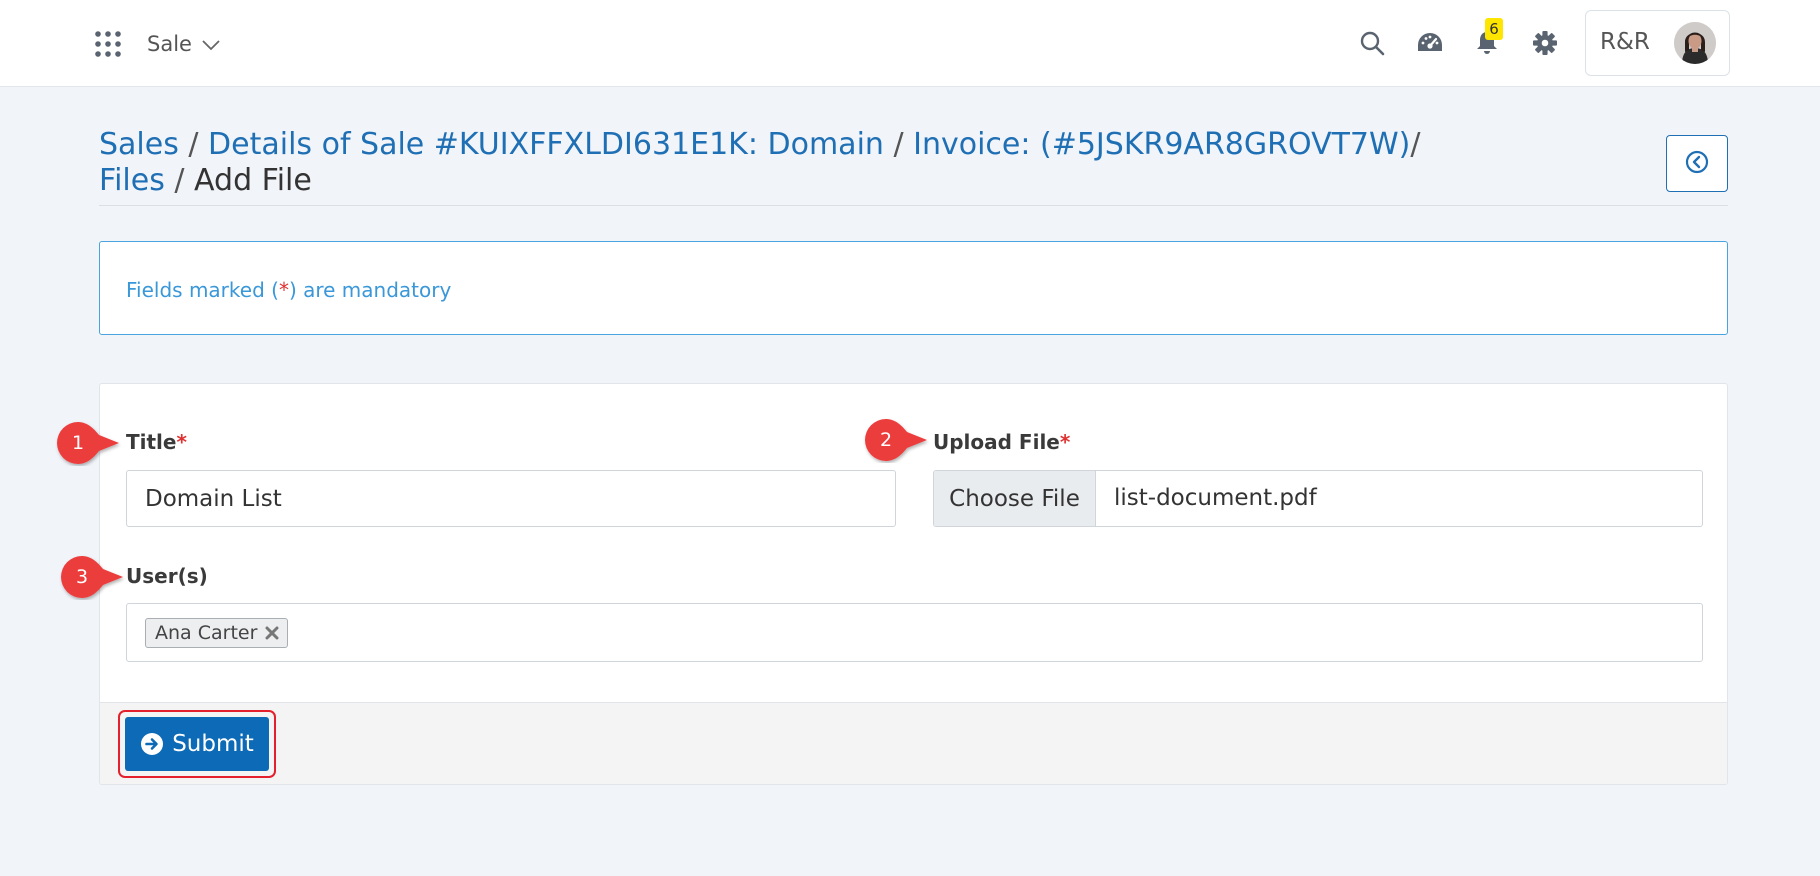  What do you see at coordinates (211, 44) in the screenshot?
I see `chevron-down-icon` at bounding box center [211, 44].